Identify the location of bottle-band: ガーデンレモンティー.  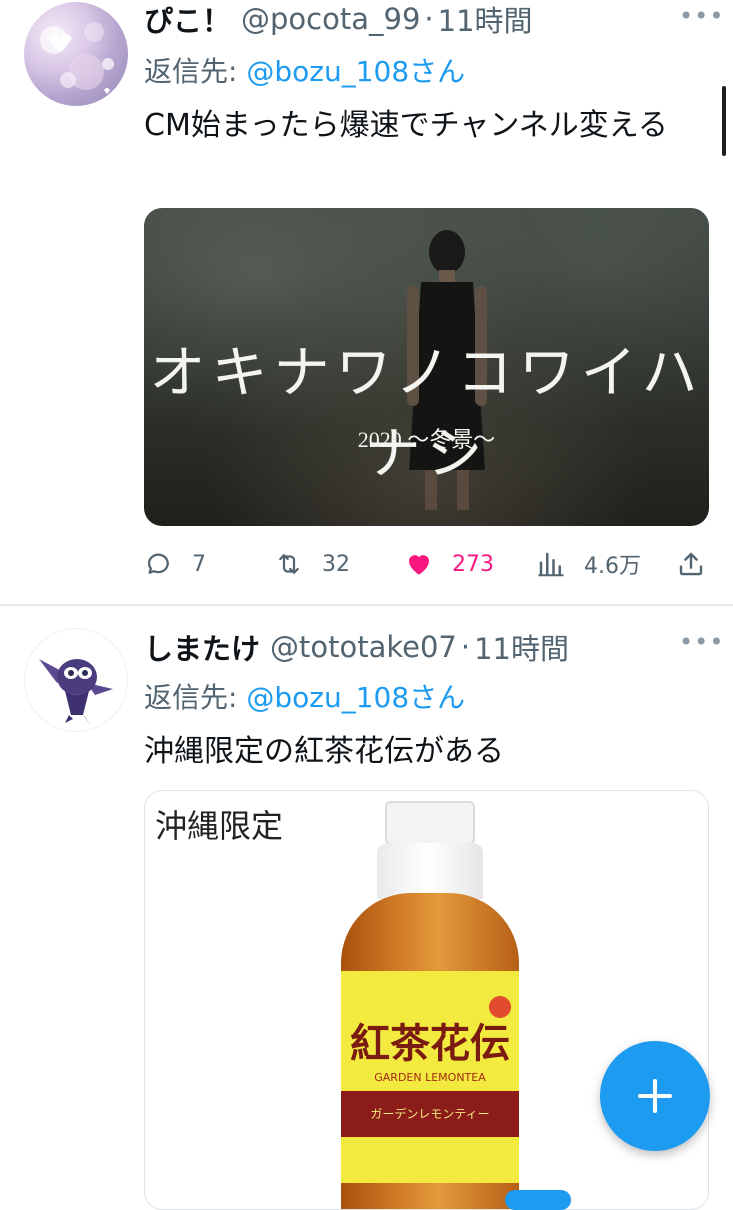
(430, 1114).